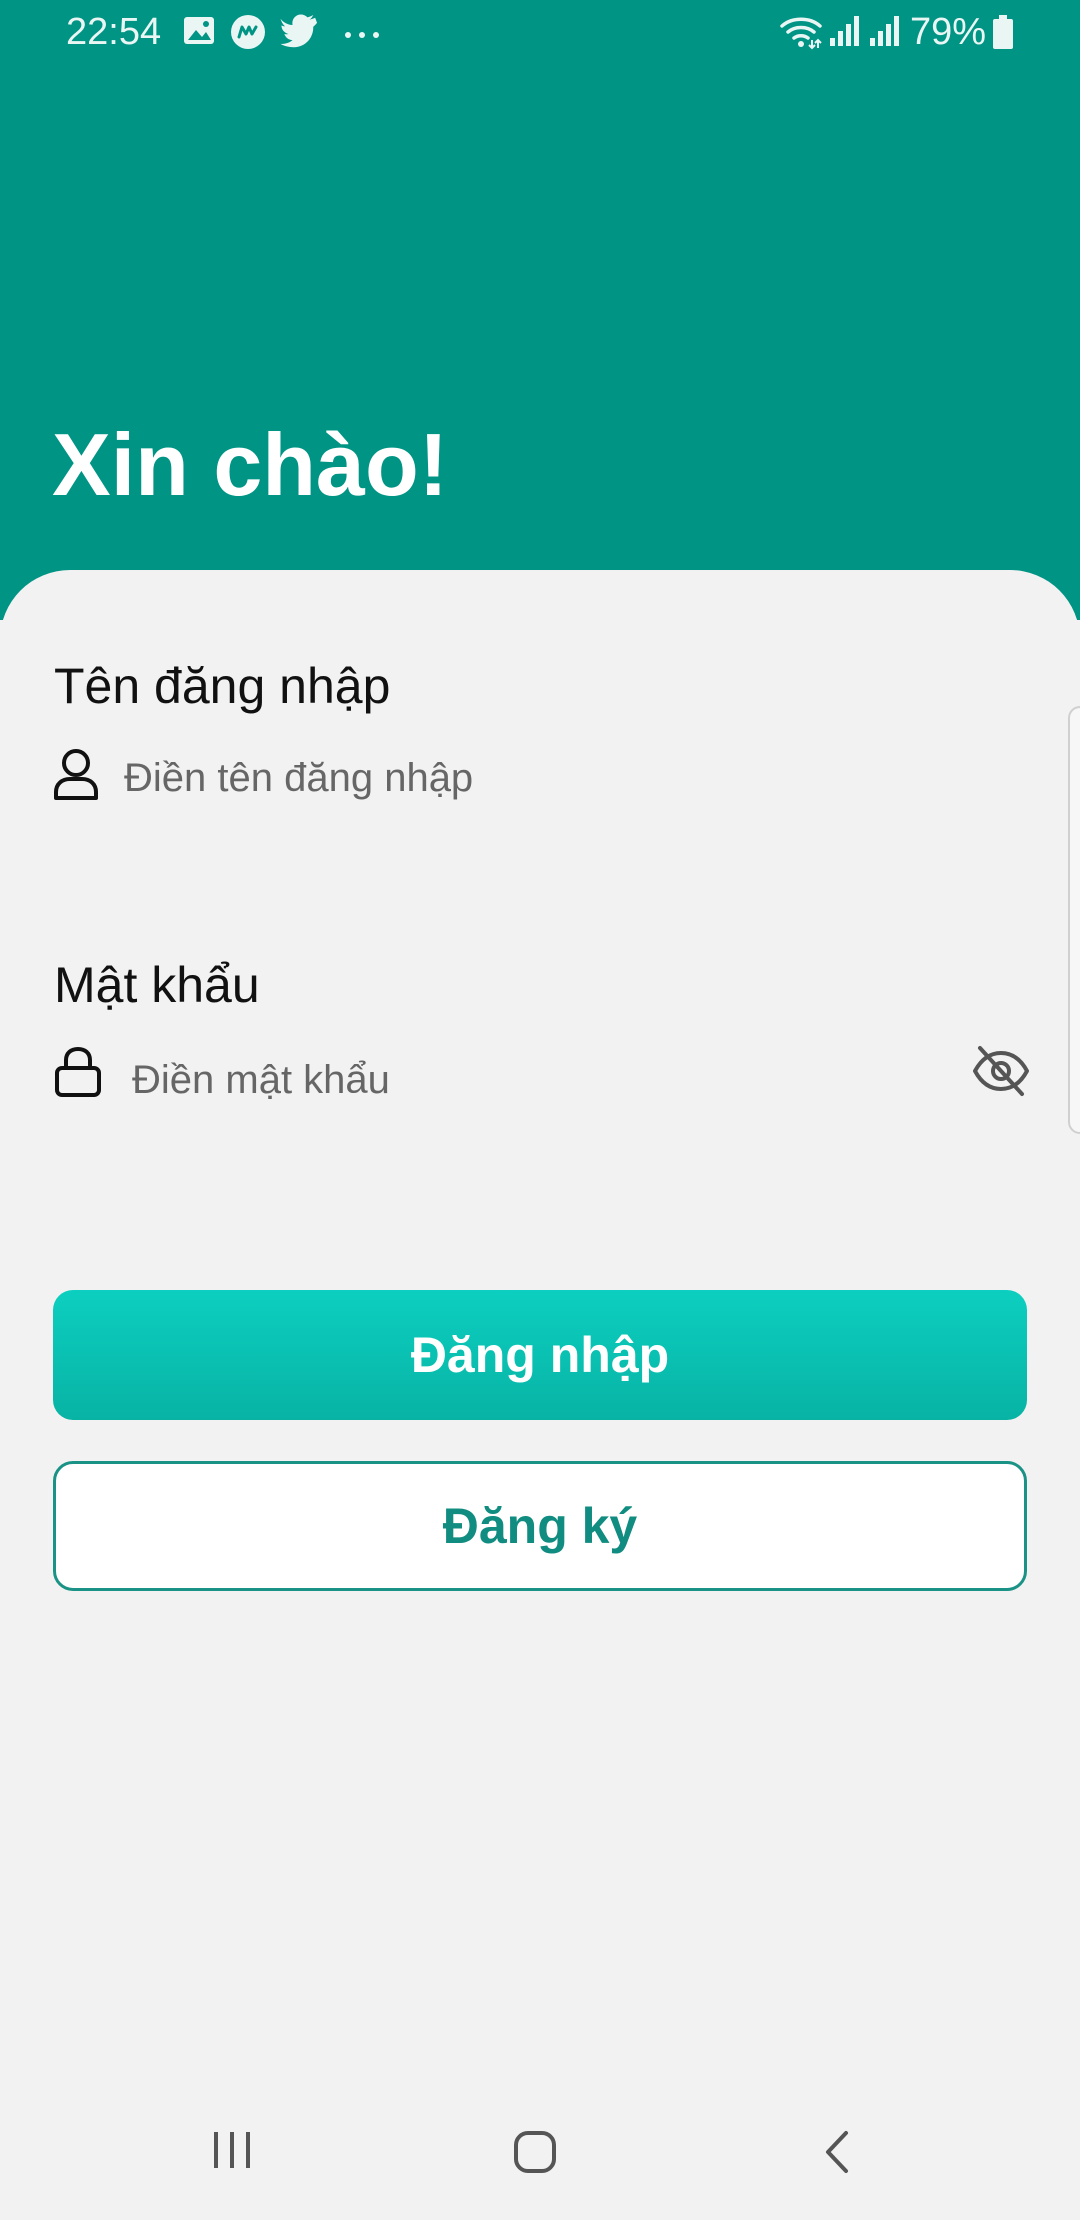 The image size is (1080, 2220). Describe the element at coordinates (114, 32) in the screenshot. I see `status-time: 22:54` at that location.